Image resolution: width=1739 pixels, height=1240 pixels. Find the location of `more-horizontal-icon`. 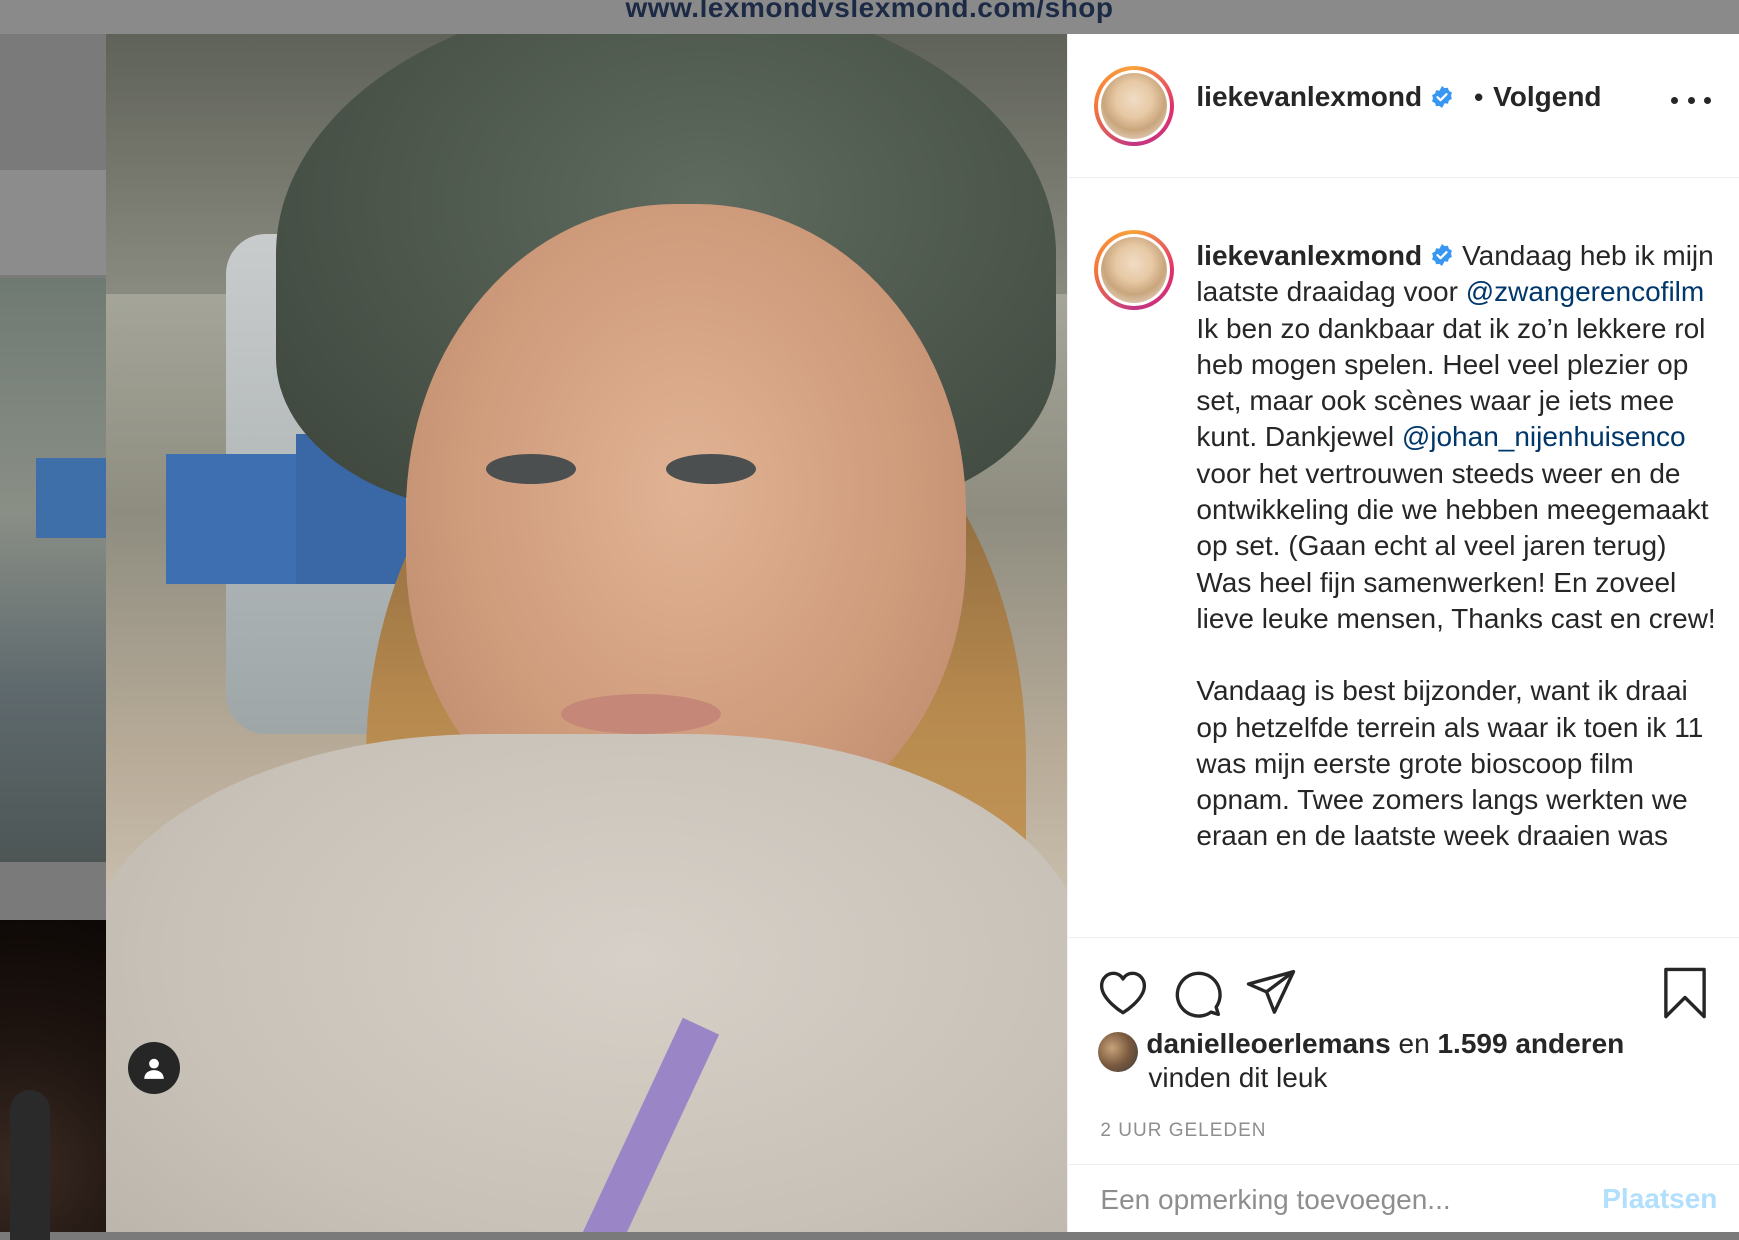

more-horizontal-icon is located at coordinates (1691, 100).